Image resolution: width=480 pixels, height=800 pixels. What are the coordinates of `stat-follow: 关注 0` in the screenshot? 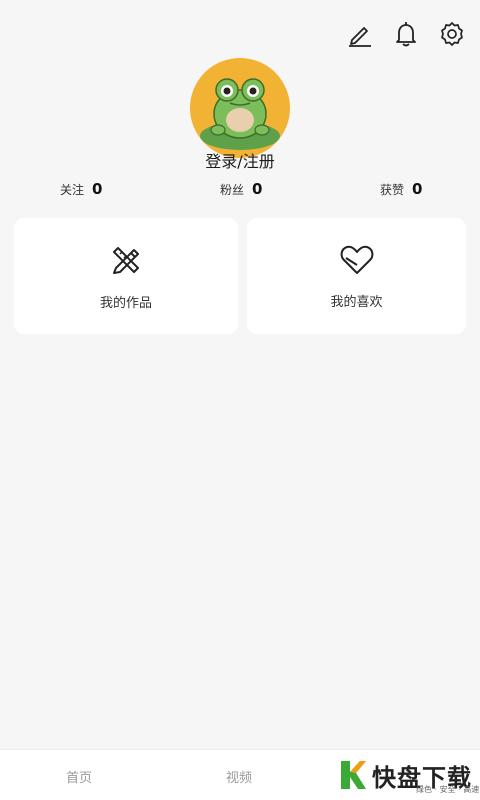 It's located at (81, 189).